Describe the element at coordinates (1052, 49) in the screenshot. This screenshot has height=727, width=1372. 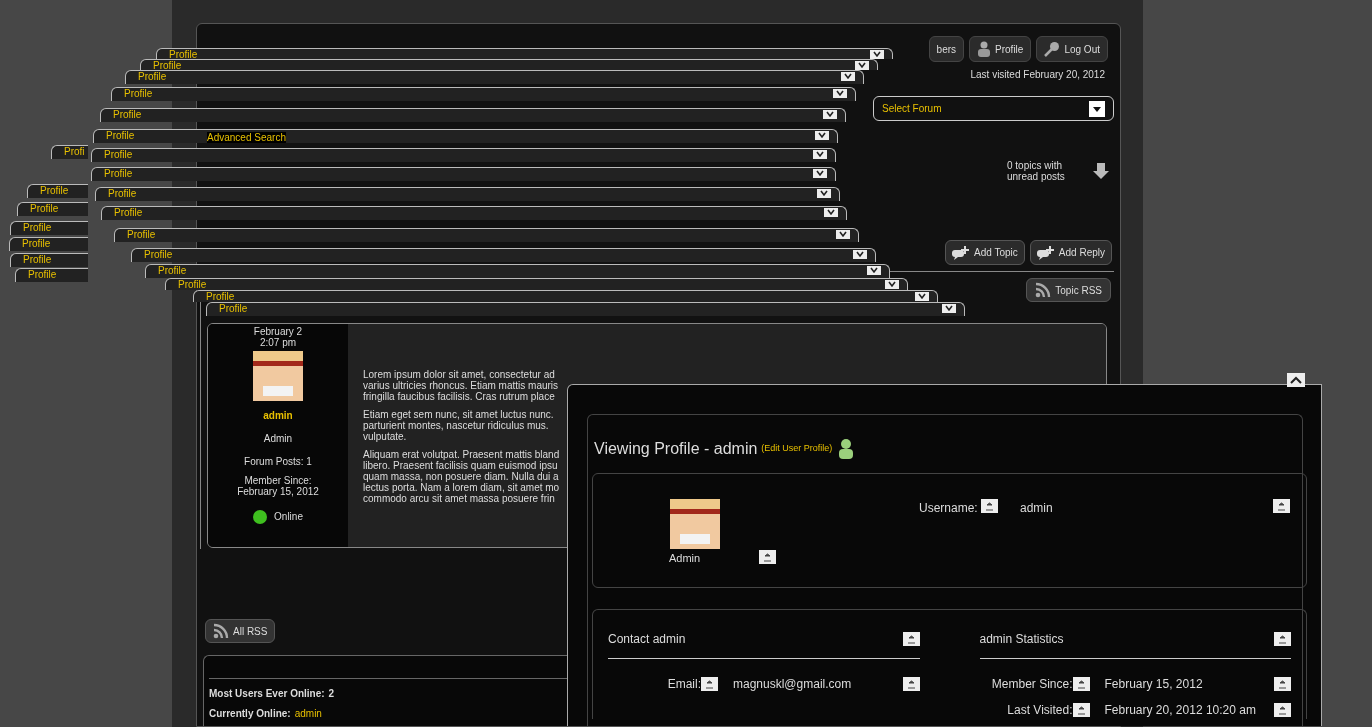
I see `key-icon` at that location.